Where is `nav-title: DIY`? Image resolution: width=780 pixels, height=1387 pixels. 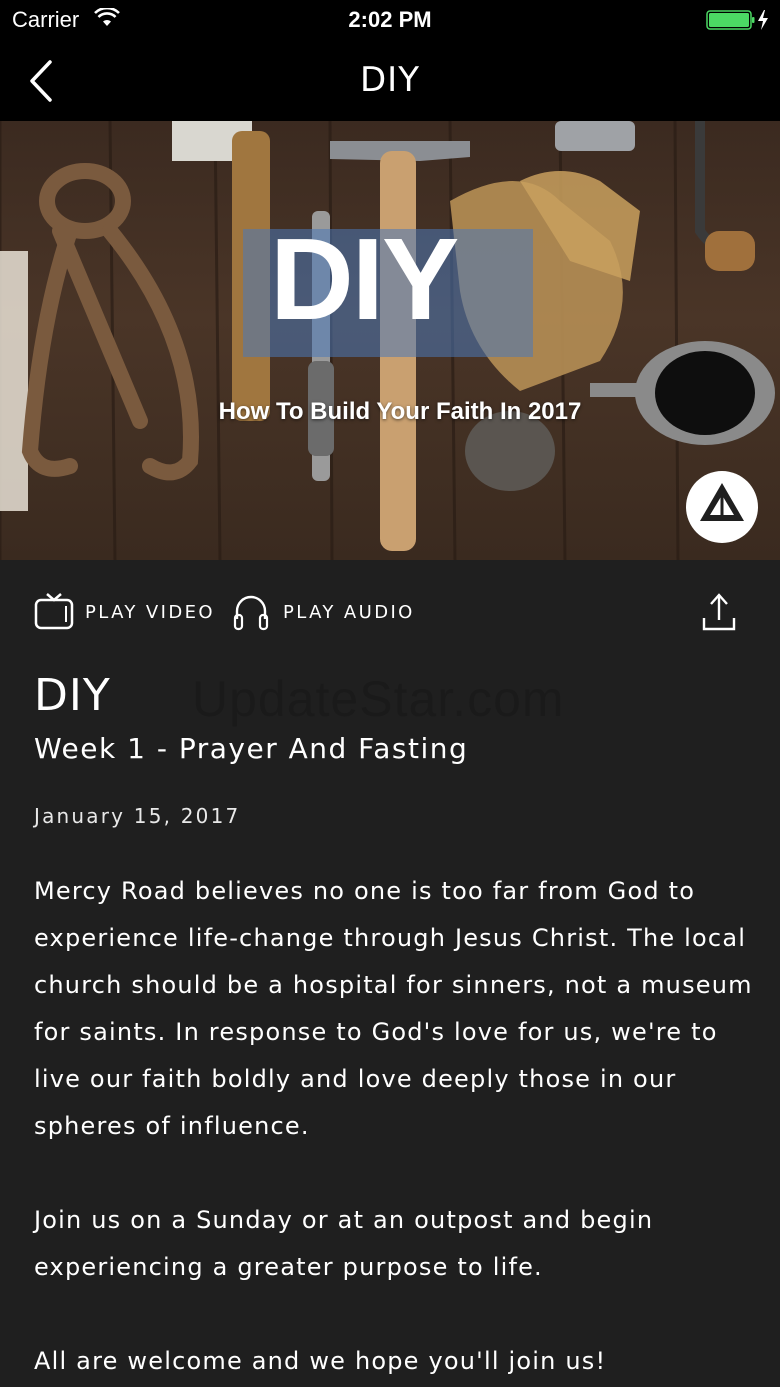
nav-title: DIY is located at coordinates (390, 80).